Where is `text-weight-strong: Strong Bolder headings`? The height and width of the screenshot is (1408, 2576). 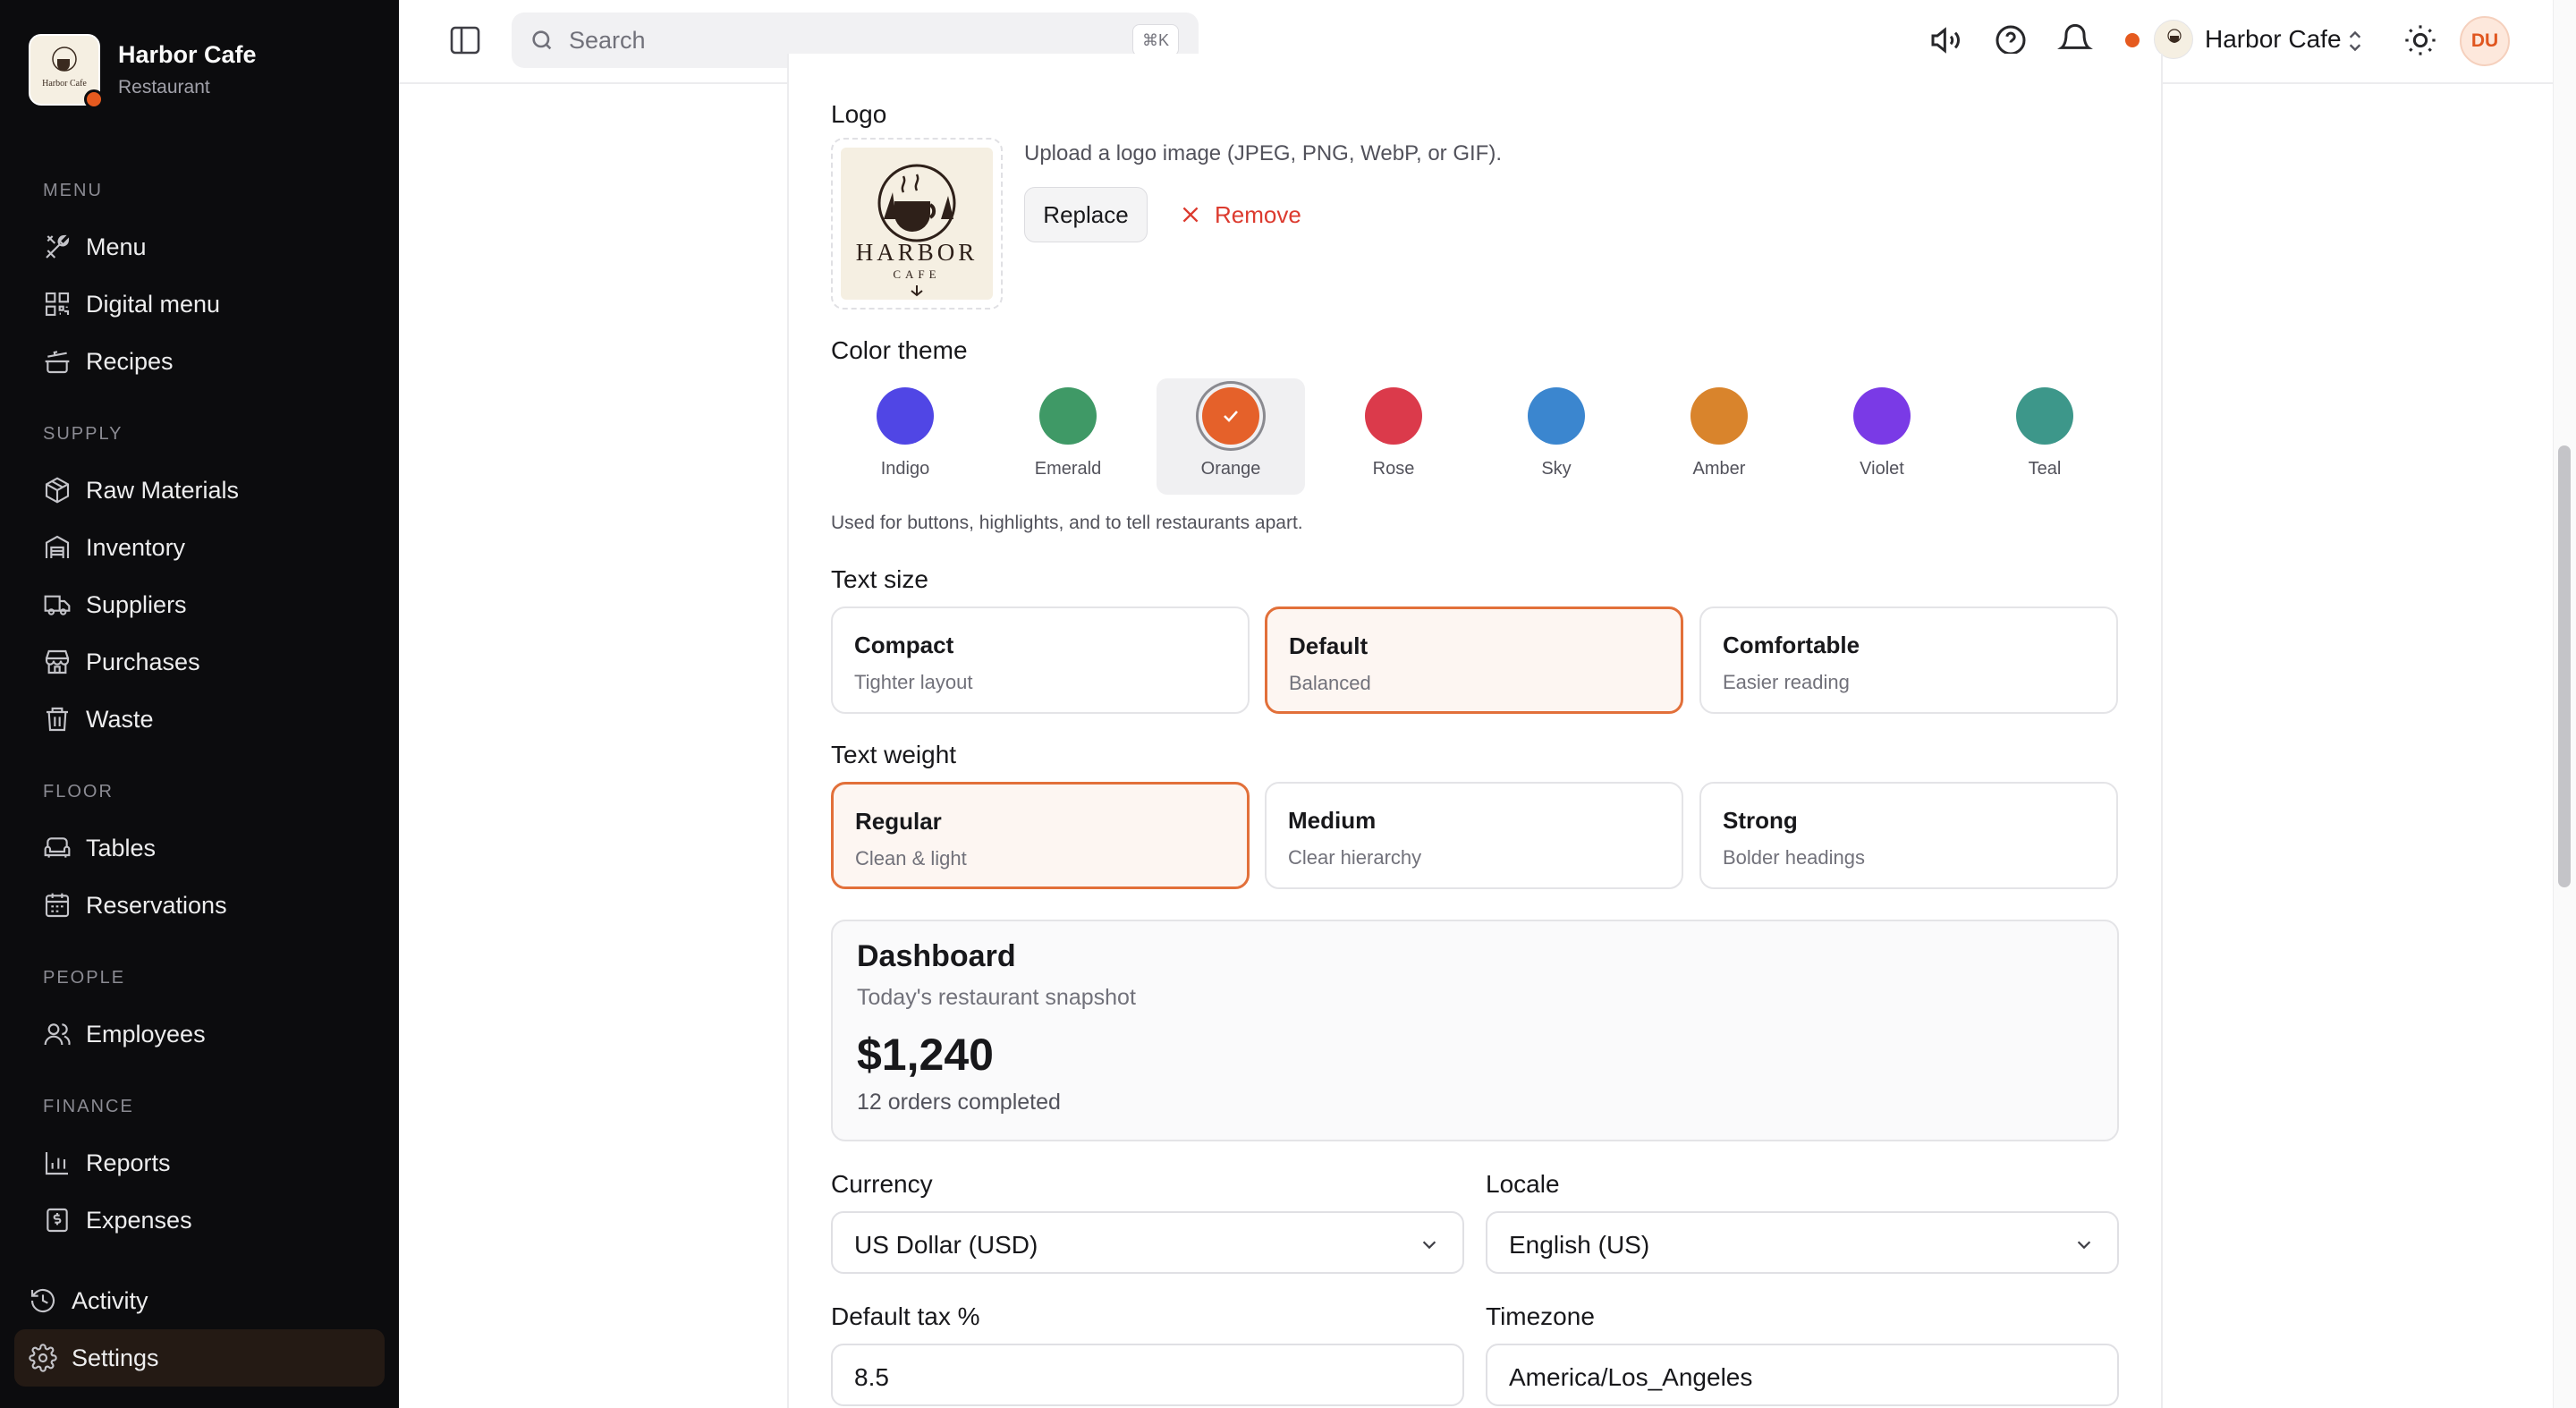 text-weight-strong: Strong Bolder headings is located at coordinates (1908, 835).